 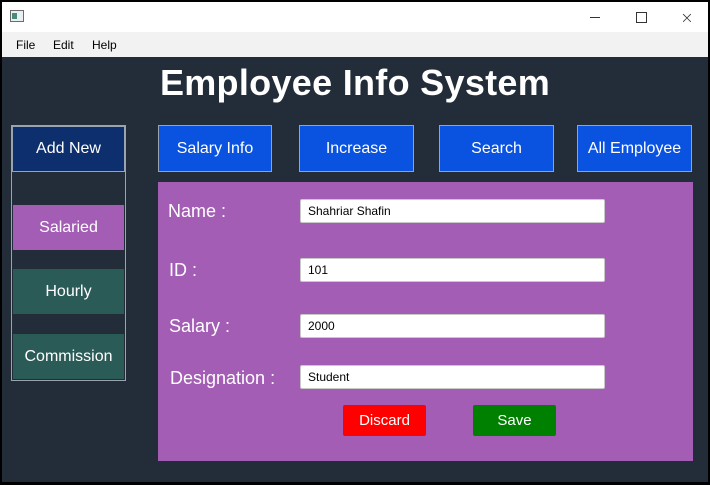 I want to click on id-label: ID :, so click(x=183, y=270).